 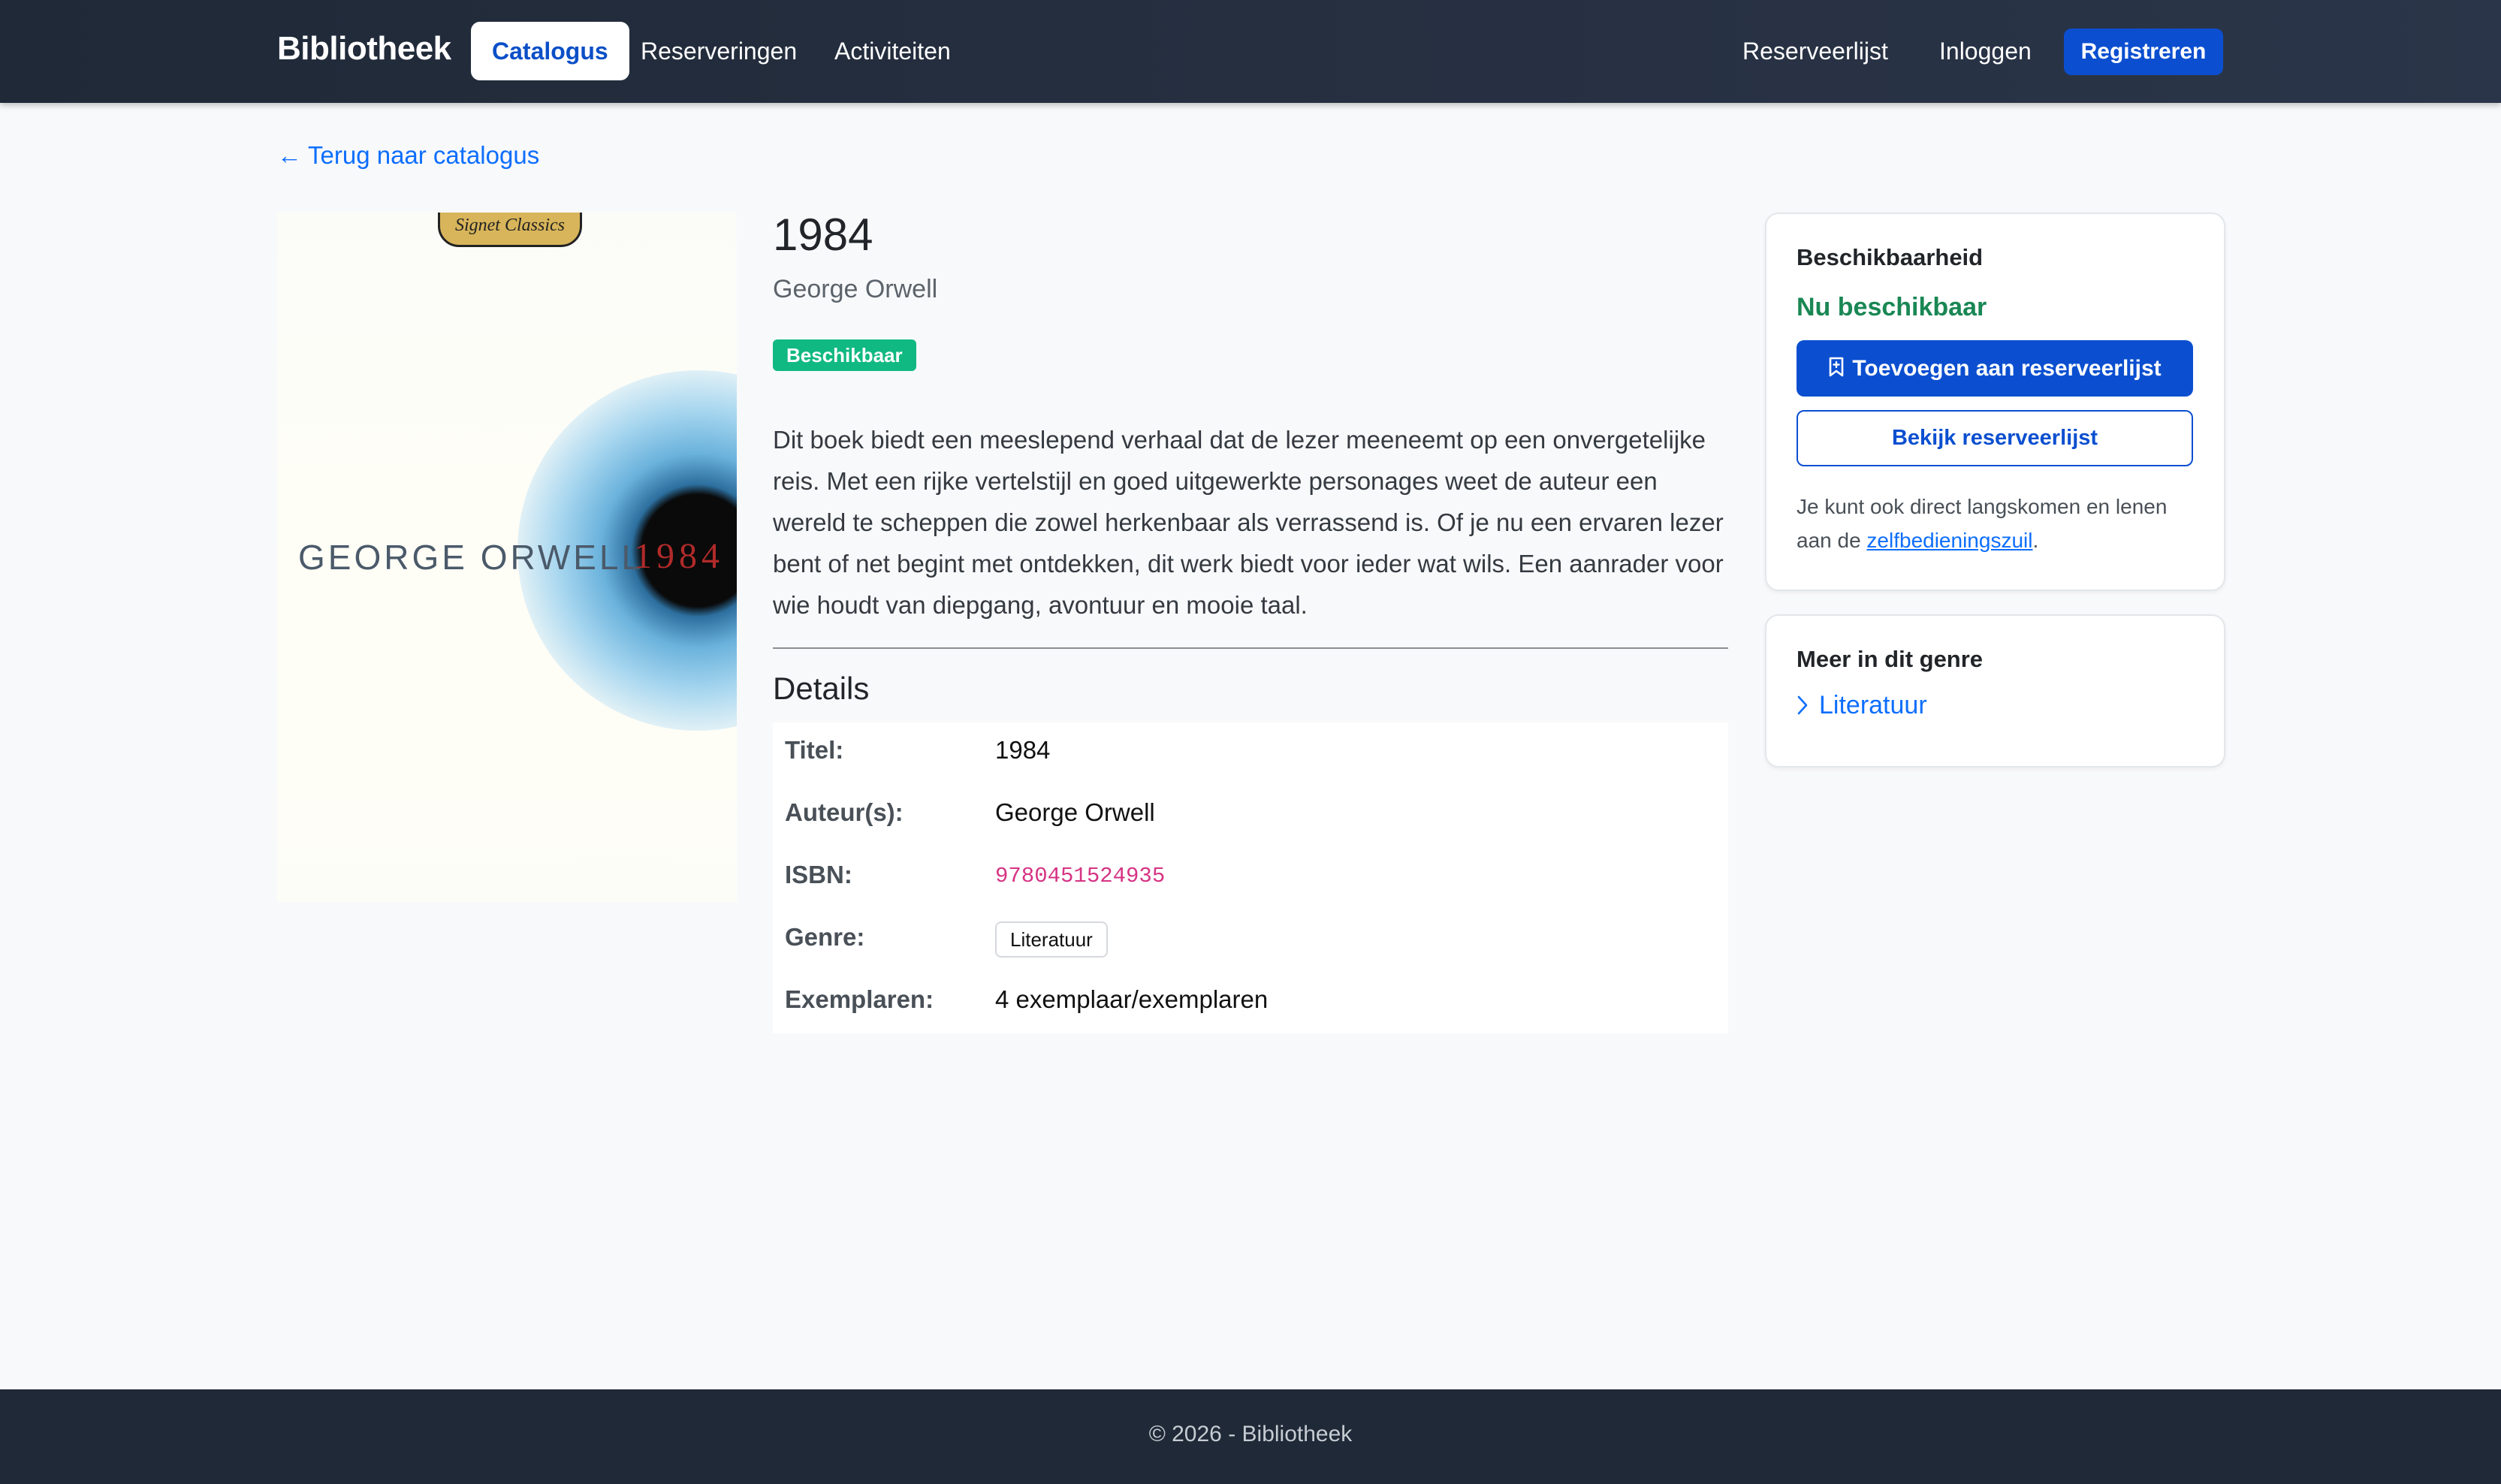 I want to click on details-value: 1984, so click(x=1023, y=750).